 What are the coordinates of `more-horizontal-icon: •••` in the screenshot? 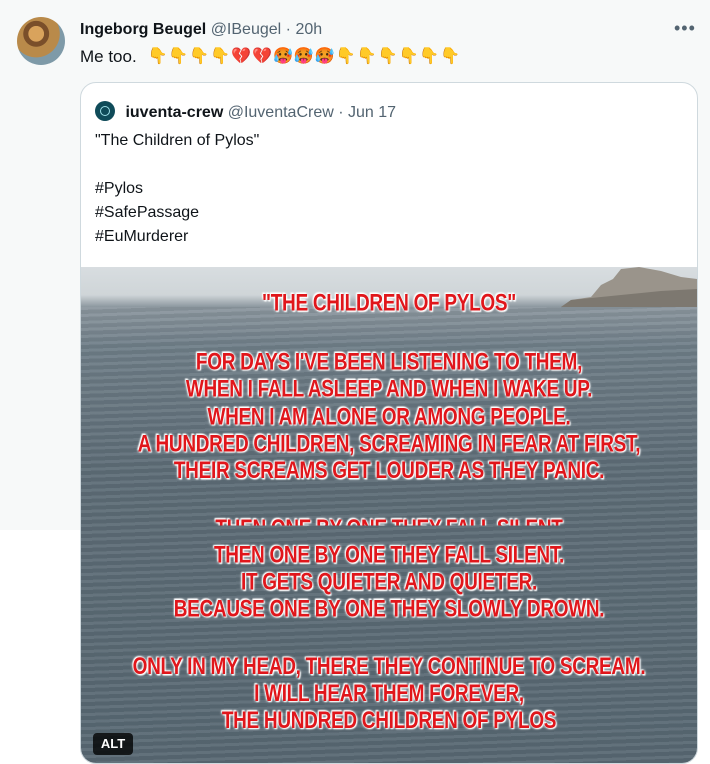 It's located at (685, 28).